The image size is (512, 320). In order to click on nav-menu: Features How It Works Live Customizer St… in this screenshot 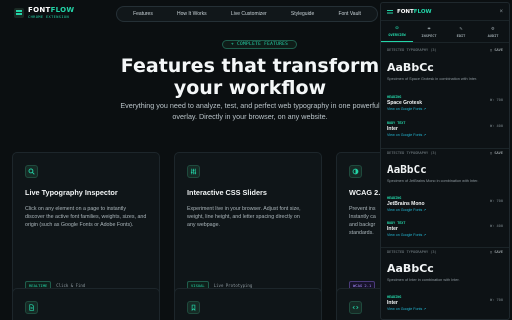, I will do `click(247, 14)`.